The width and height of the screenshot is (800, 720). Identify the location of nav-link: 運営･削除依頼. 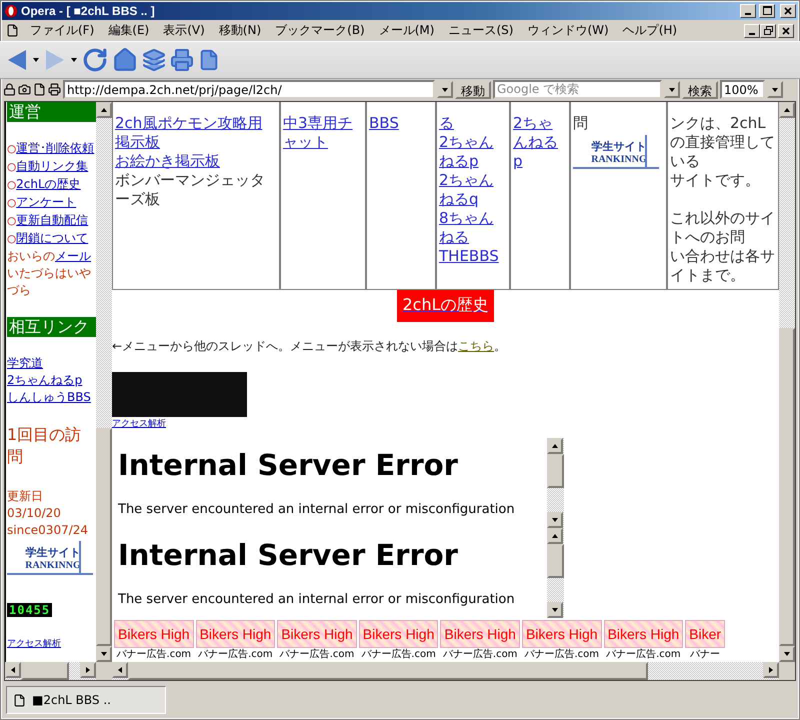
(55, 147).